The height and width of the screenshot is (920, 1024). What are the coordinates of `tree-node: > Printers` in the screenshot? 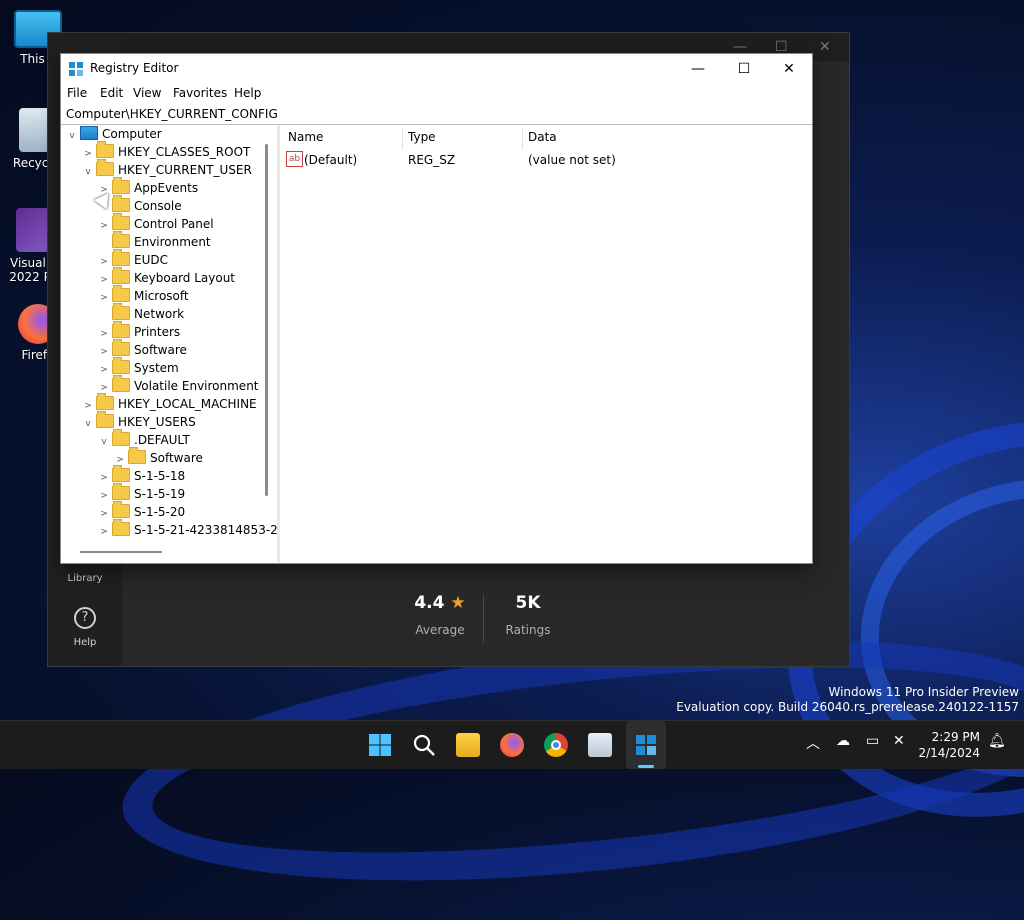 It's located at (139, 331).